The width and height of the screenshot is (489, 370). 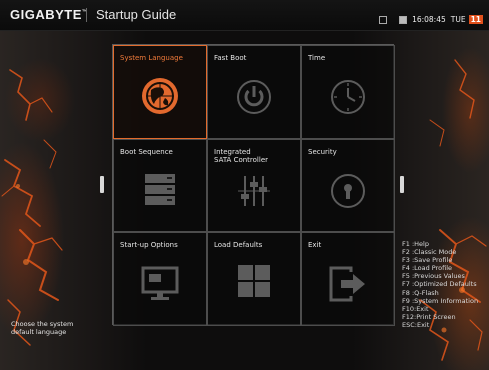 I want to click on screen-icon, so click(x=383, y=19).